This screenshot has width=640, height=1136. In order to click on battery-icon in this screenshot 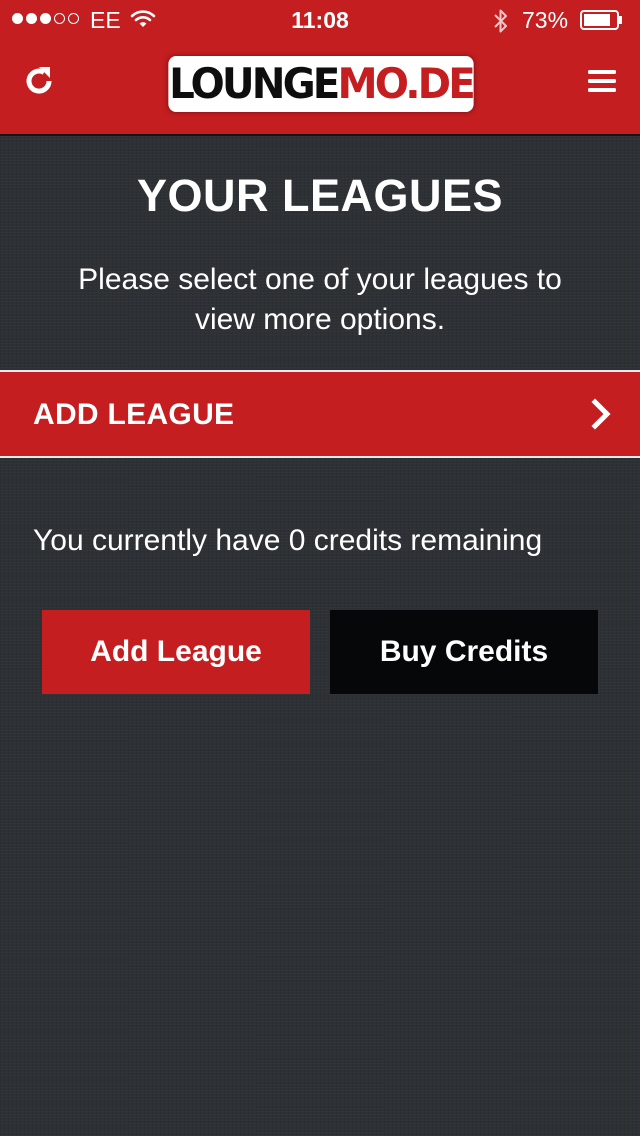, I will do `click(601, 20)`.